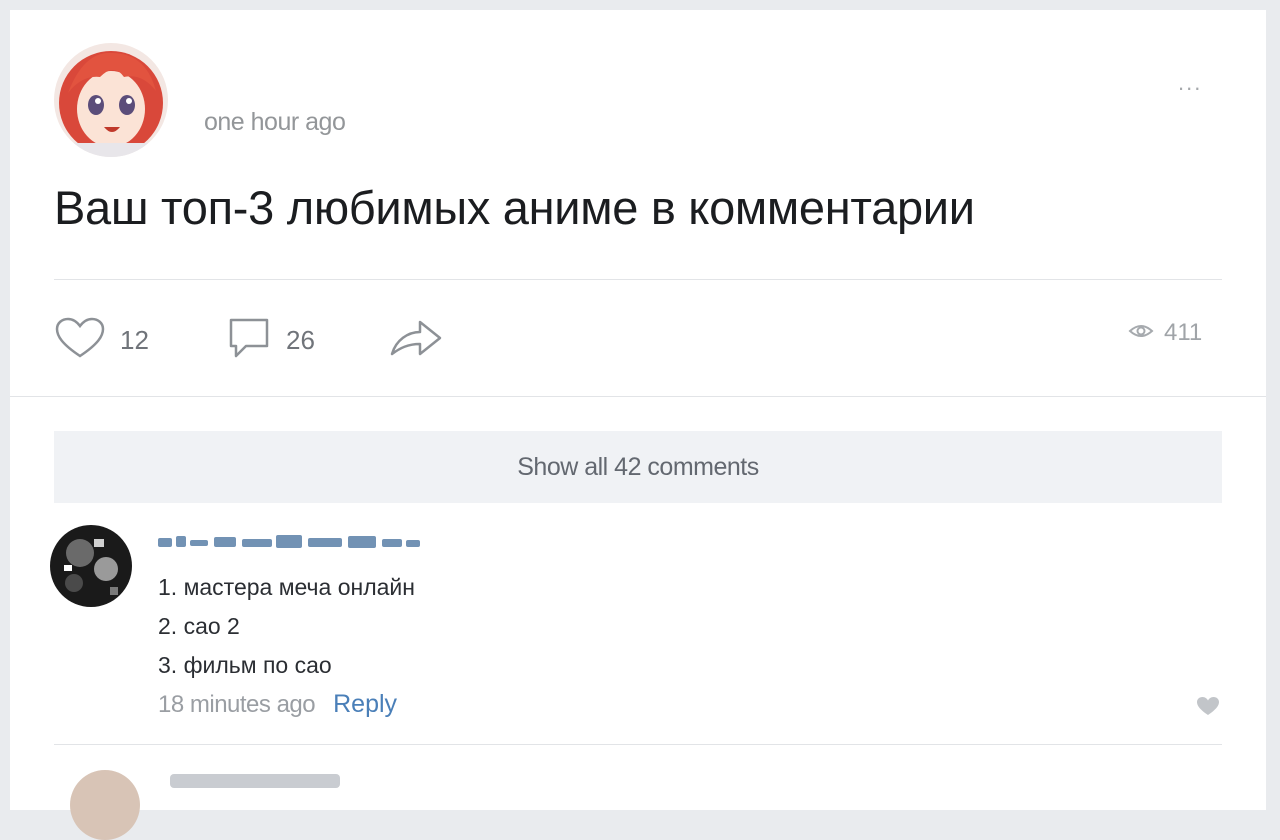 Image resolution: width=1280 pixels, height=840 pixels. Describe the element at coordinates (255, 781) in the screenshot. I see `next-commenter-name-redacted` at that location.